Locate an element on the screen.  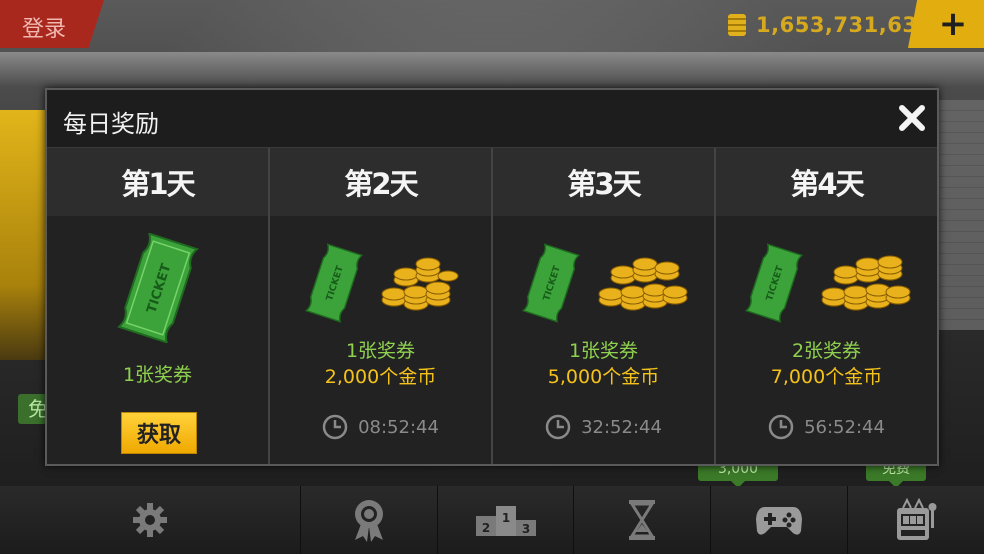
reward-coins: 5,000个金币 is located at coordinates (603, 377).